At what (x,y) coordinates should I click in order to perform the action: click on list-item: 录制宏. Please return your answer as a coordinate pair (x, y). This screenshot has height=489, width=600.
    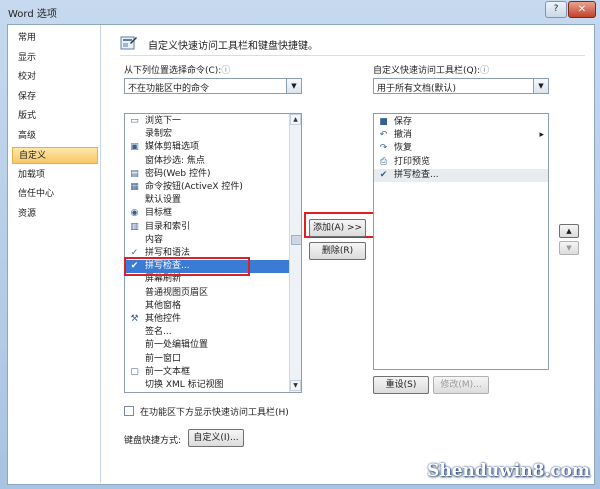
    Looking at the image, I should click on (207, 134).